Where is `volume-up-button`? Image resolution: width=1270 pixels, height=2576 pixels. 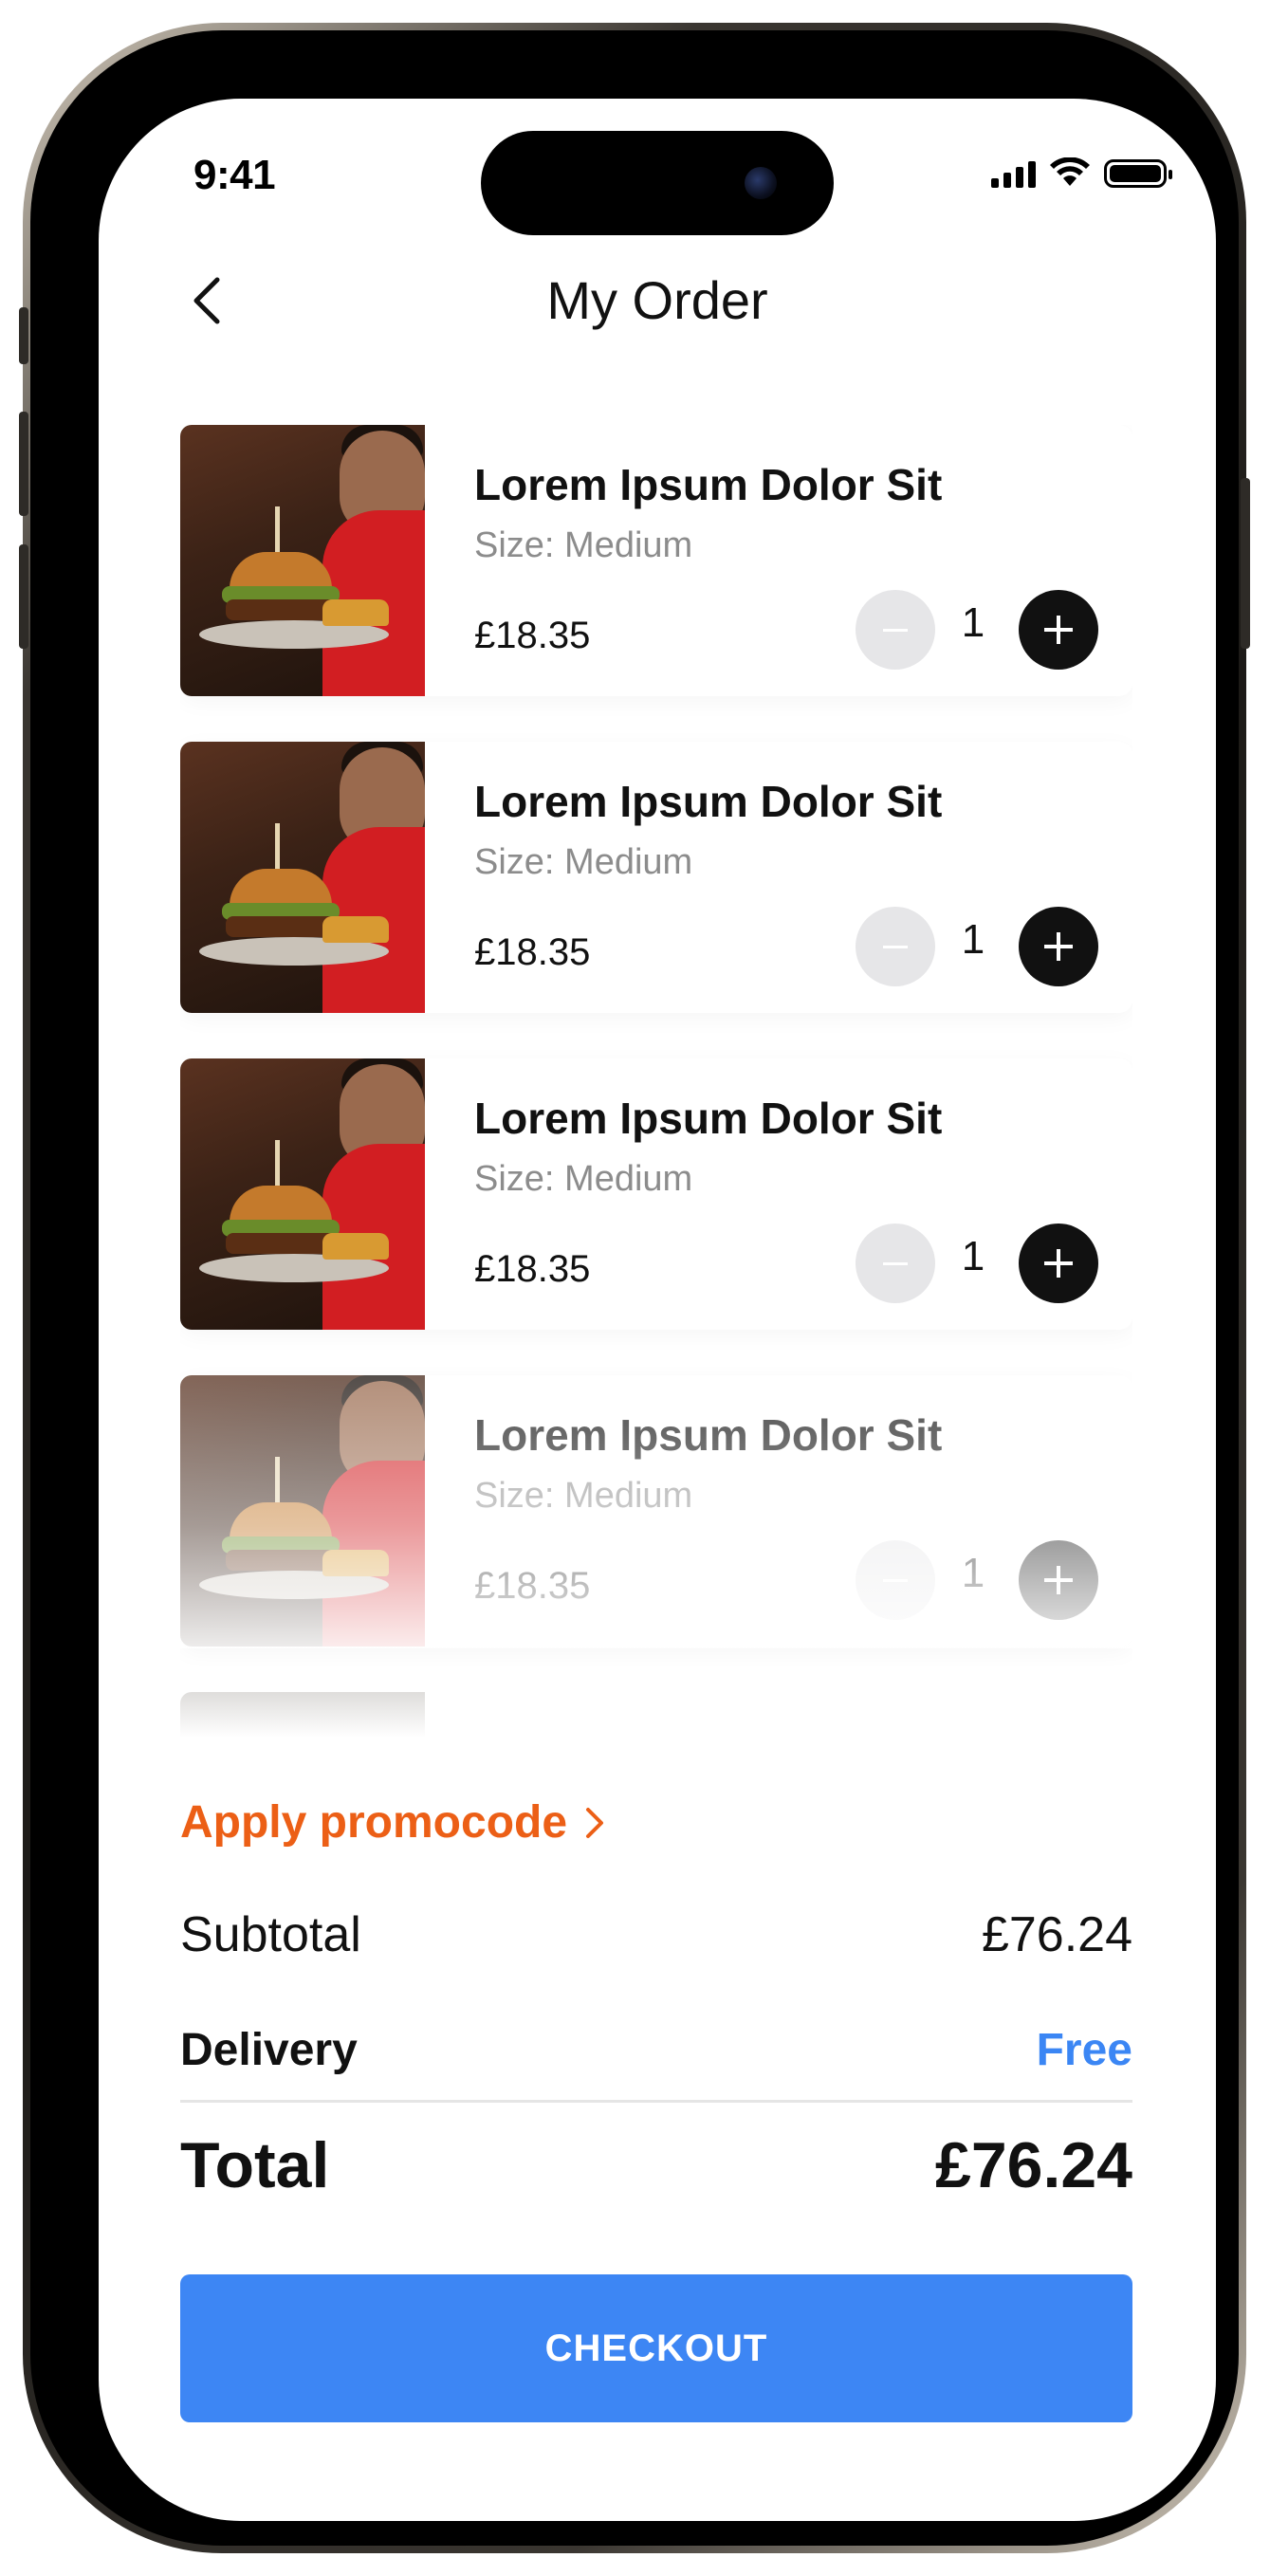 volume-up-button is located at coordinates (23, 464).